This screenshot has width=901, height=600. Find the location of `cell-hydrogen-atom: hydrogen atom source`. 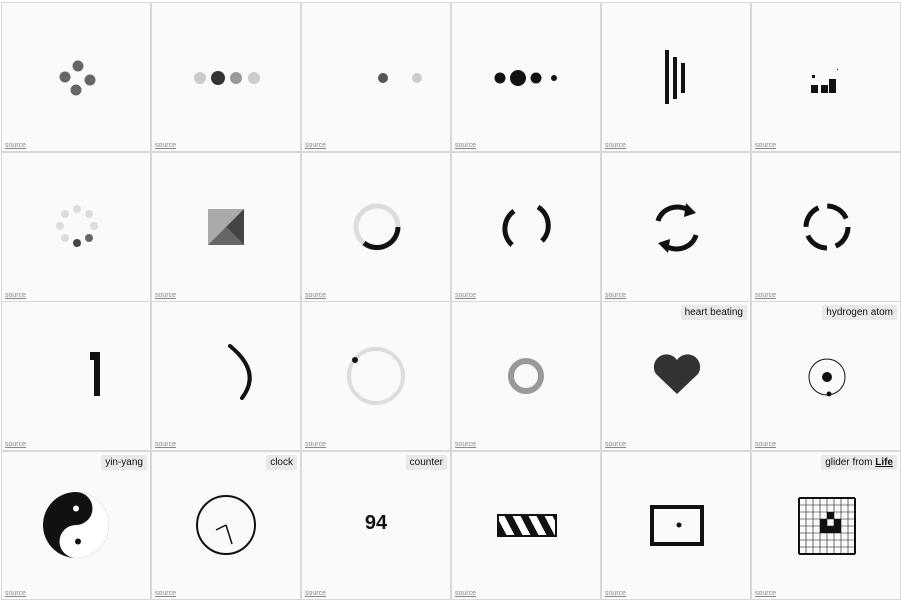

cell-hydrogen-atom: hydrogen atom source is located at coordinates (826, 376).